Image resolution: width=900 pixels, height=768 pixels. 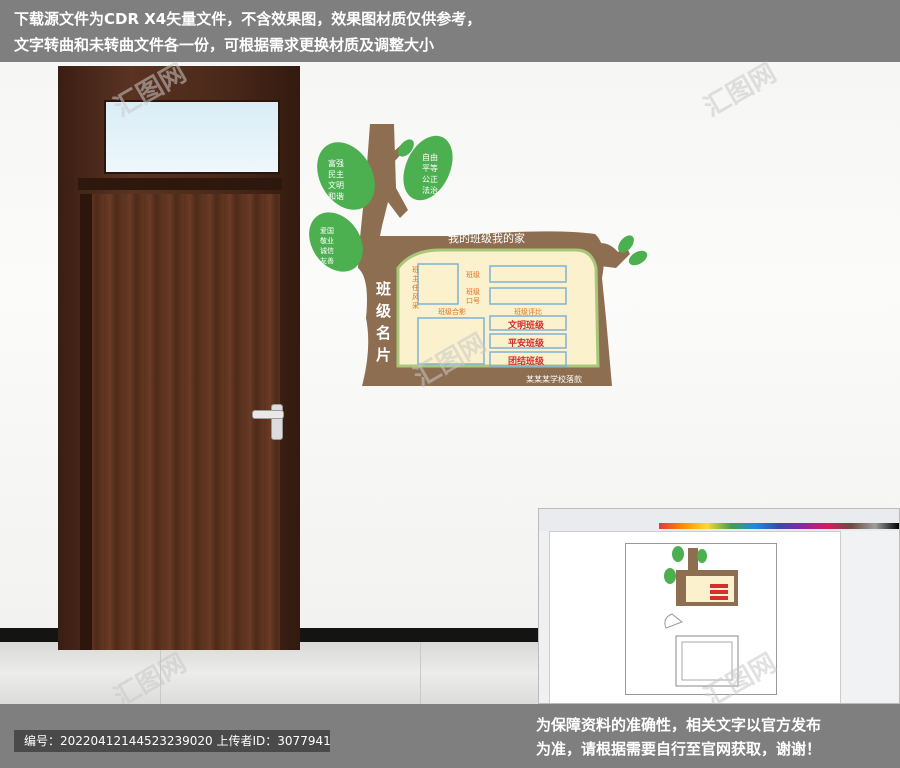 I want to click on label-char: 采, so click(x=415, y=306).